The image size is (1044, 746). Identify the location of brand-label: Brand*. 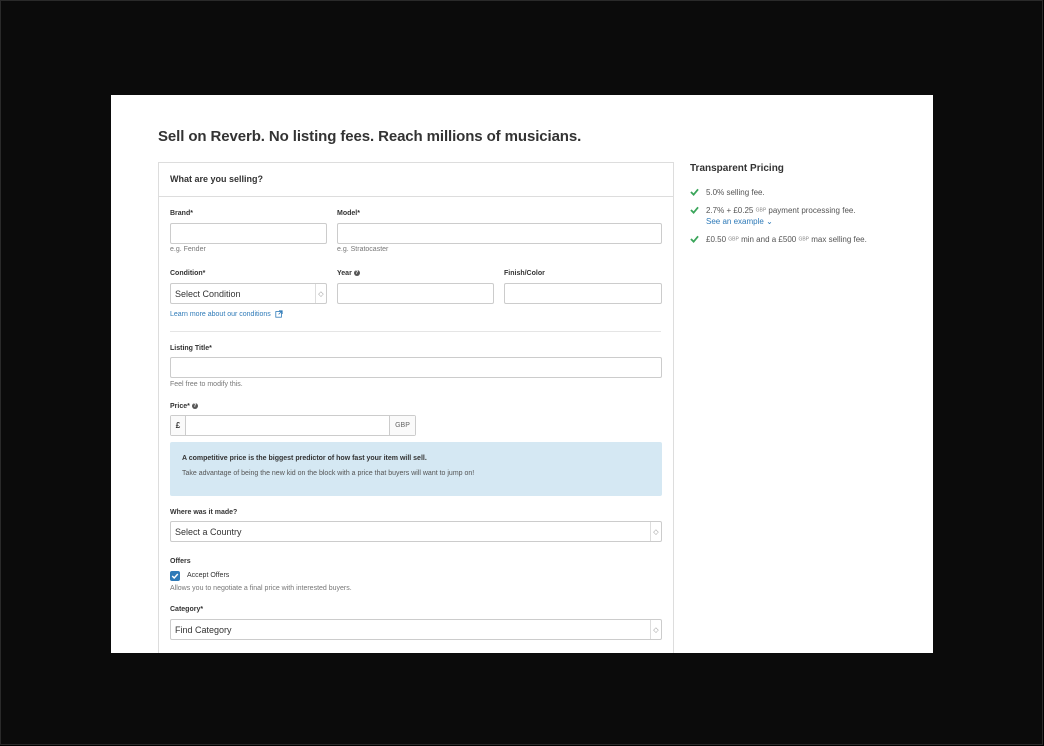
(181, 213).